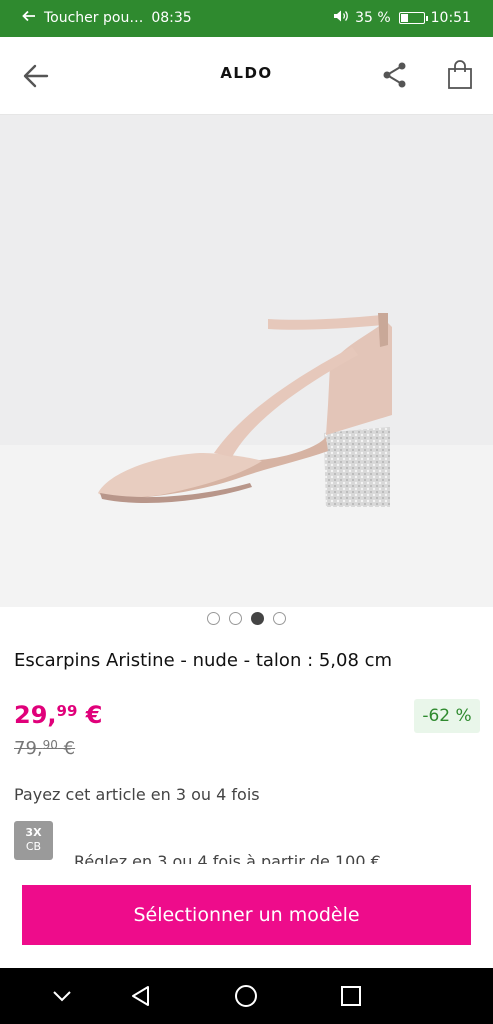 Image resolution: width=493 pixels, height=1024 pixels. Describe the element at coordinates (460, 75) in the screenshot. I see `shopping-bag-icon` at that location.